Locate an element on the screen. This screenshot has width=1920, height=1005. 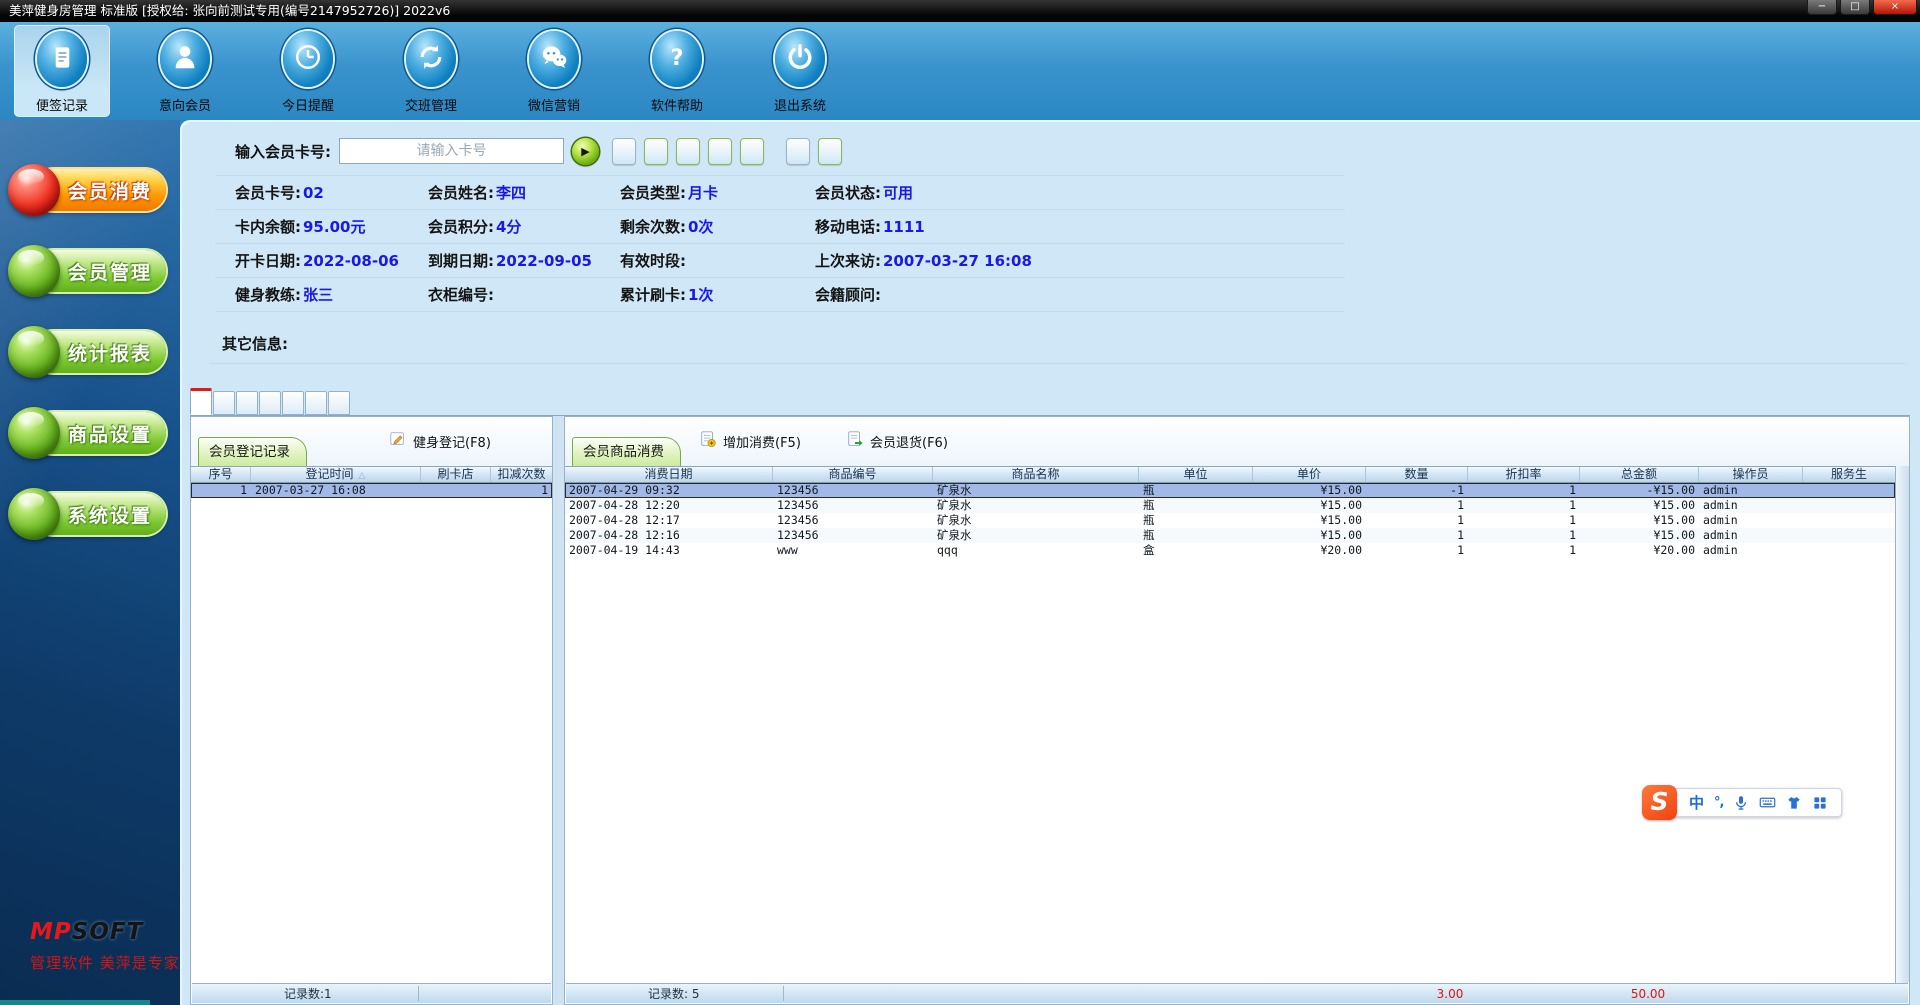
table-row: 1 2007-03-27 16:08 1 is located at coordinates (371, 490).